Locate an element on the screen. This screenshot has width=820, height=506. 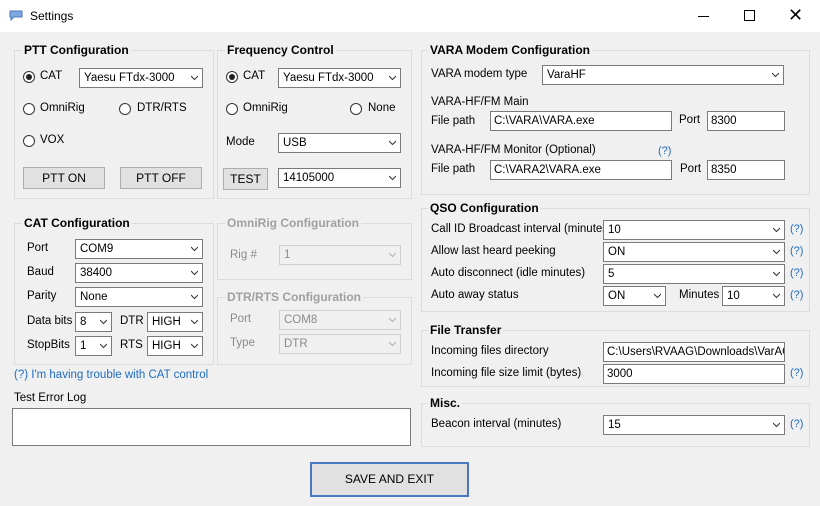
cat-databits-label: Data bits is located at coordinates (50, 321).